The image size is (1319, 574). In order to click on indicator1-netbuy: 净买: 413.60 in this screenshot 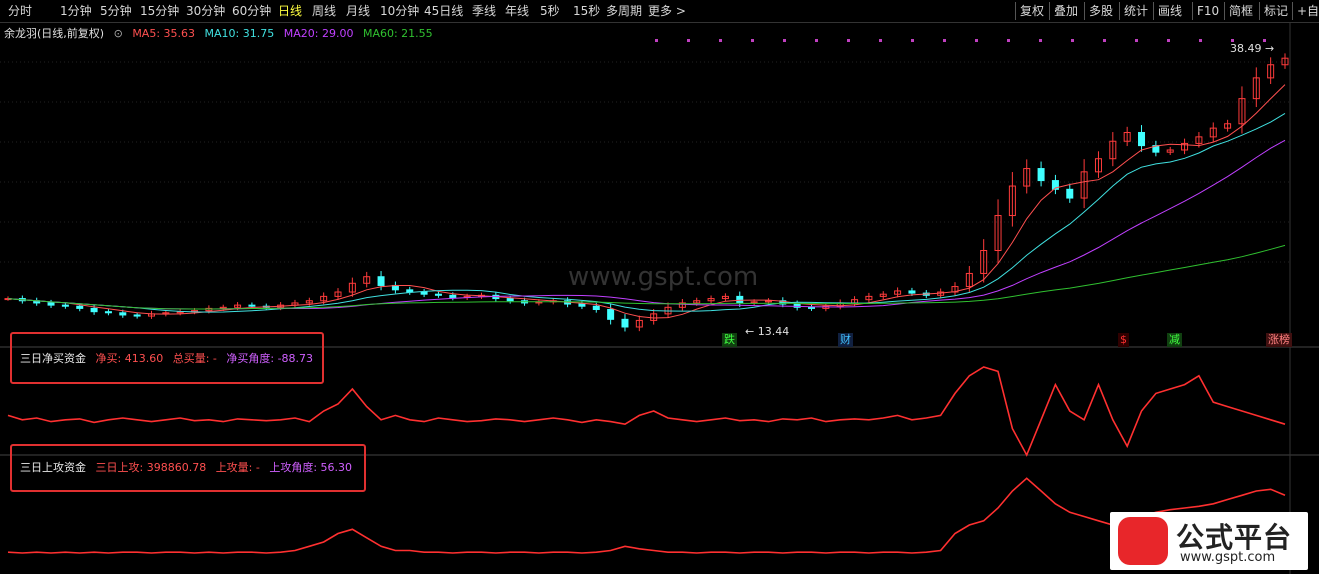, I will do `click(129, 358)`.